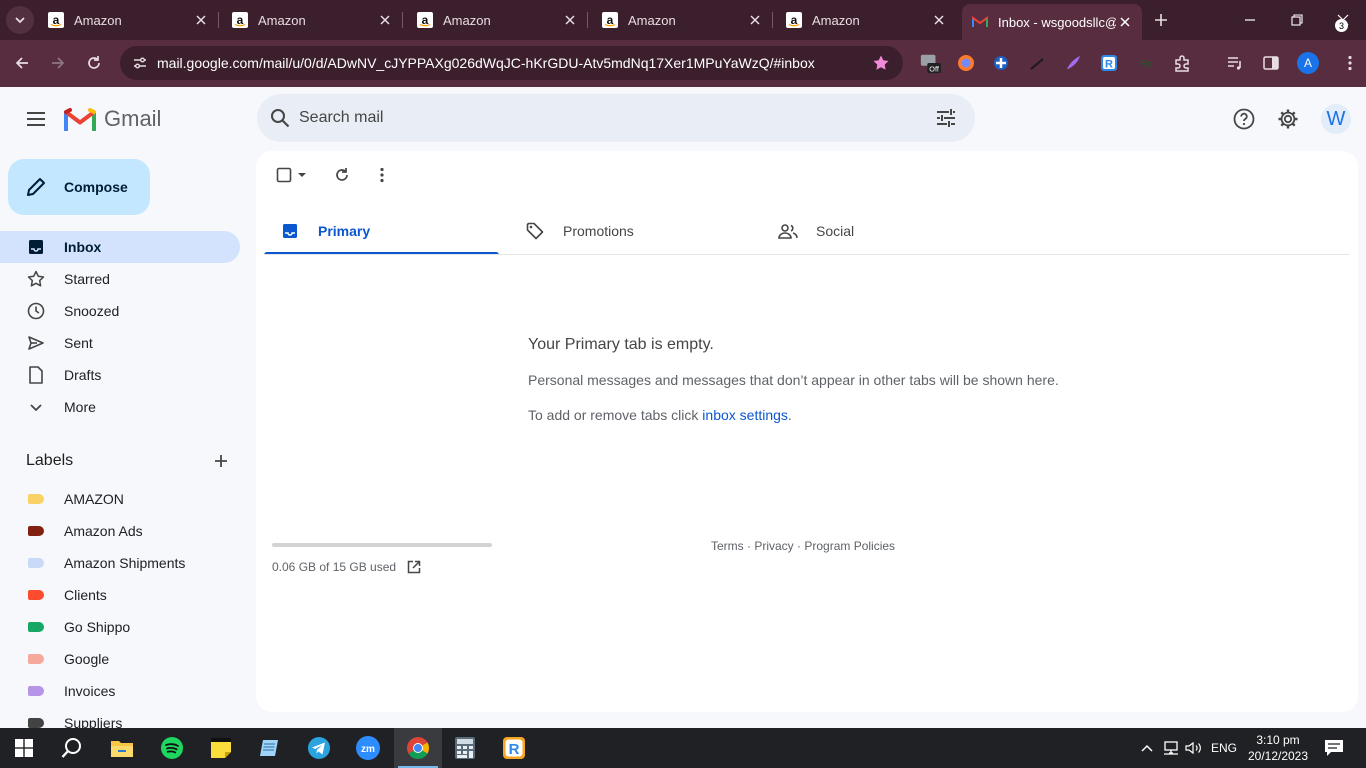 The width and height of the screenshot is (1366, 768). I want to click on extension-firefox-icon, so click(966, 63).